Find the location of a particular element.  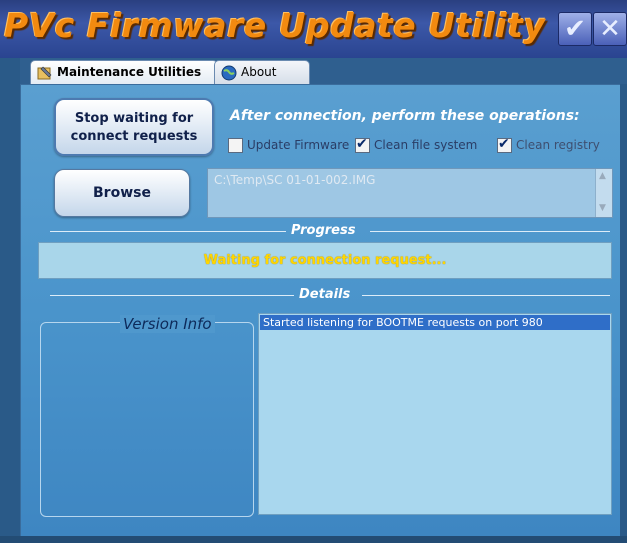

progress-heading: Progress is located at coordinates (323, 230).